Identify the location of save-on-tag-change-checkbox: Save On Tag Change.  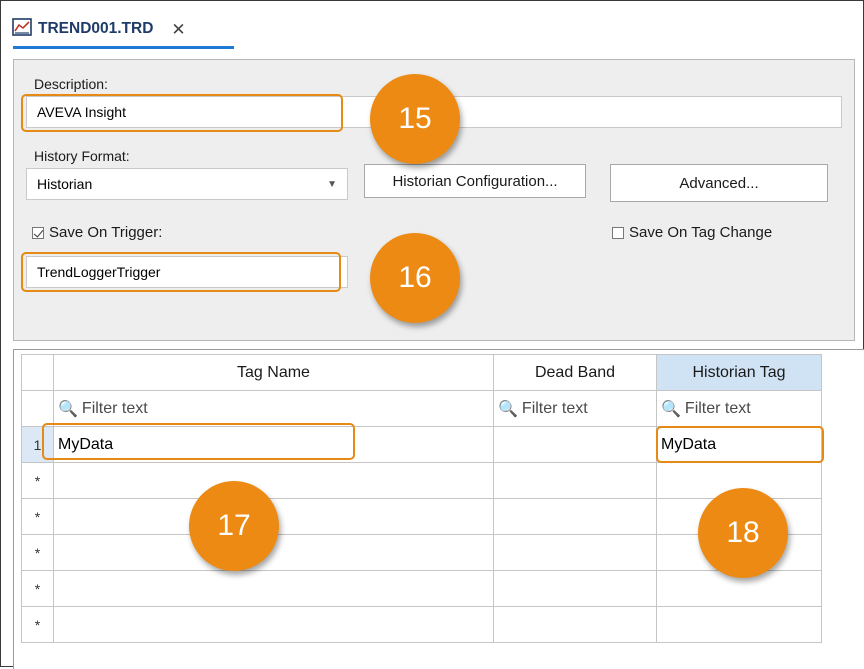
(692, 232).